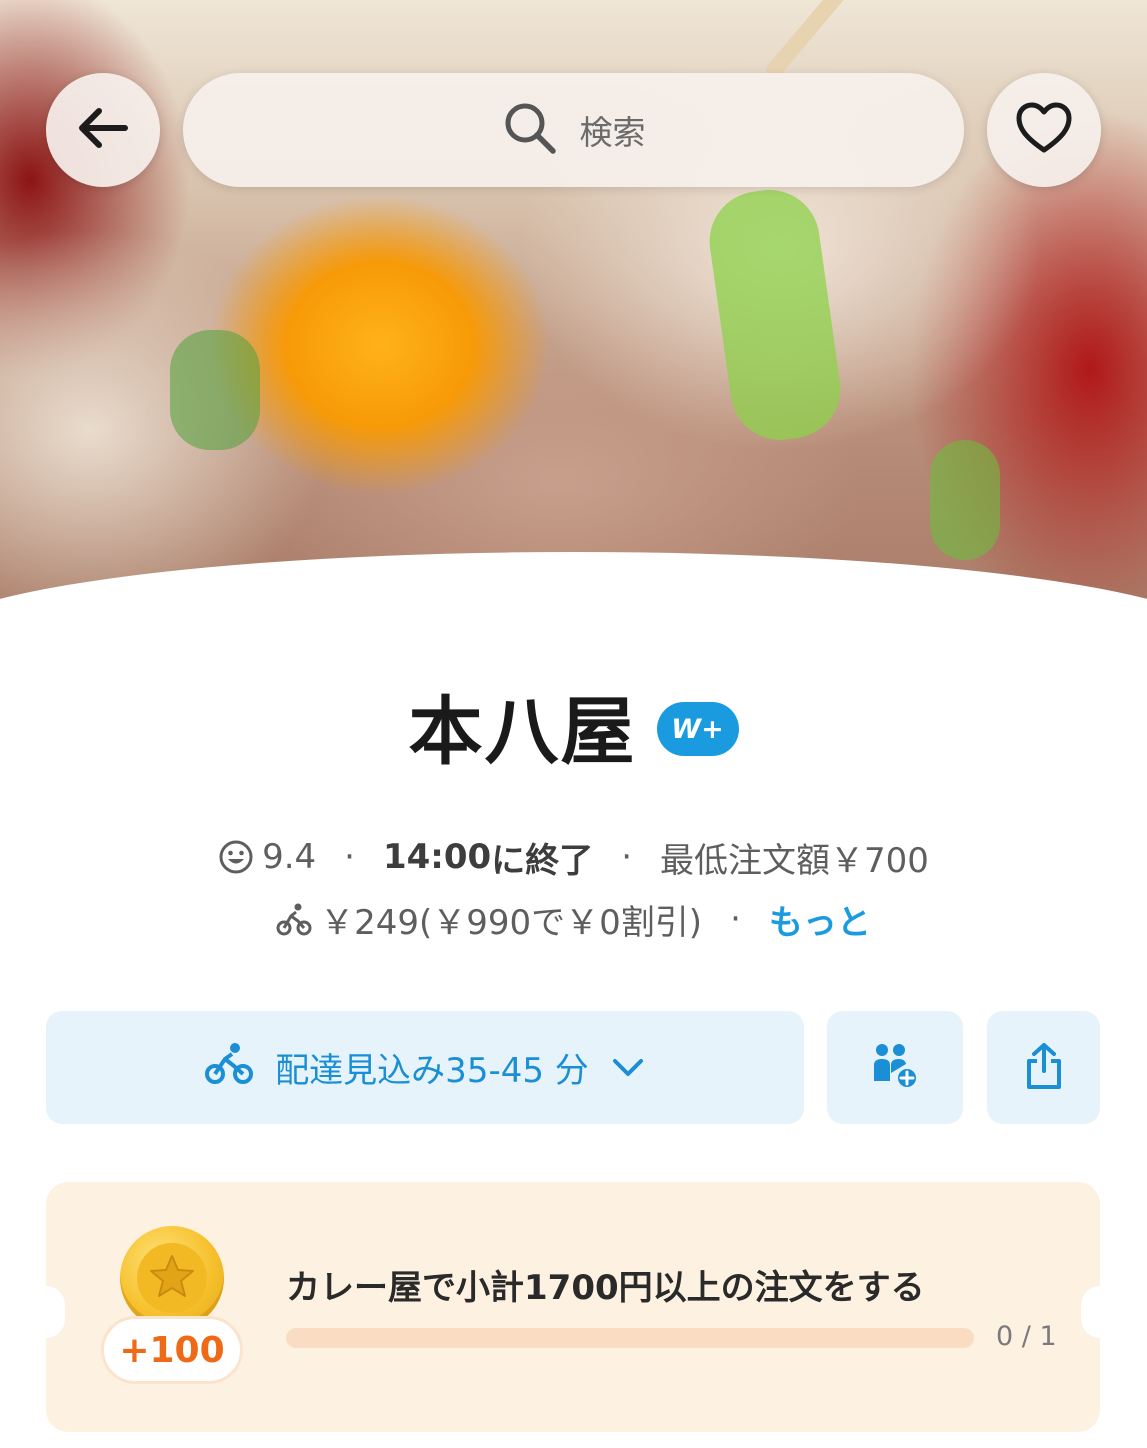 This screenshot has width=1147, height=1448. I want to click on arrow-left-icon, so click(103, 130).